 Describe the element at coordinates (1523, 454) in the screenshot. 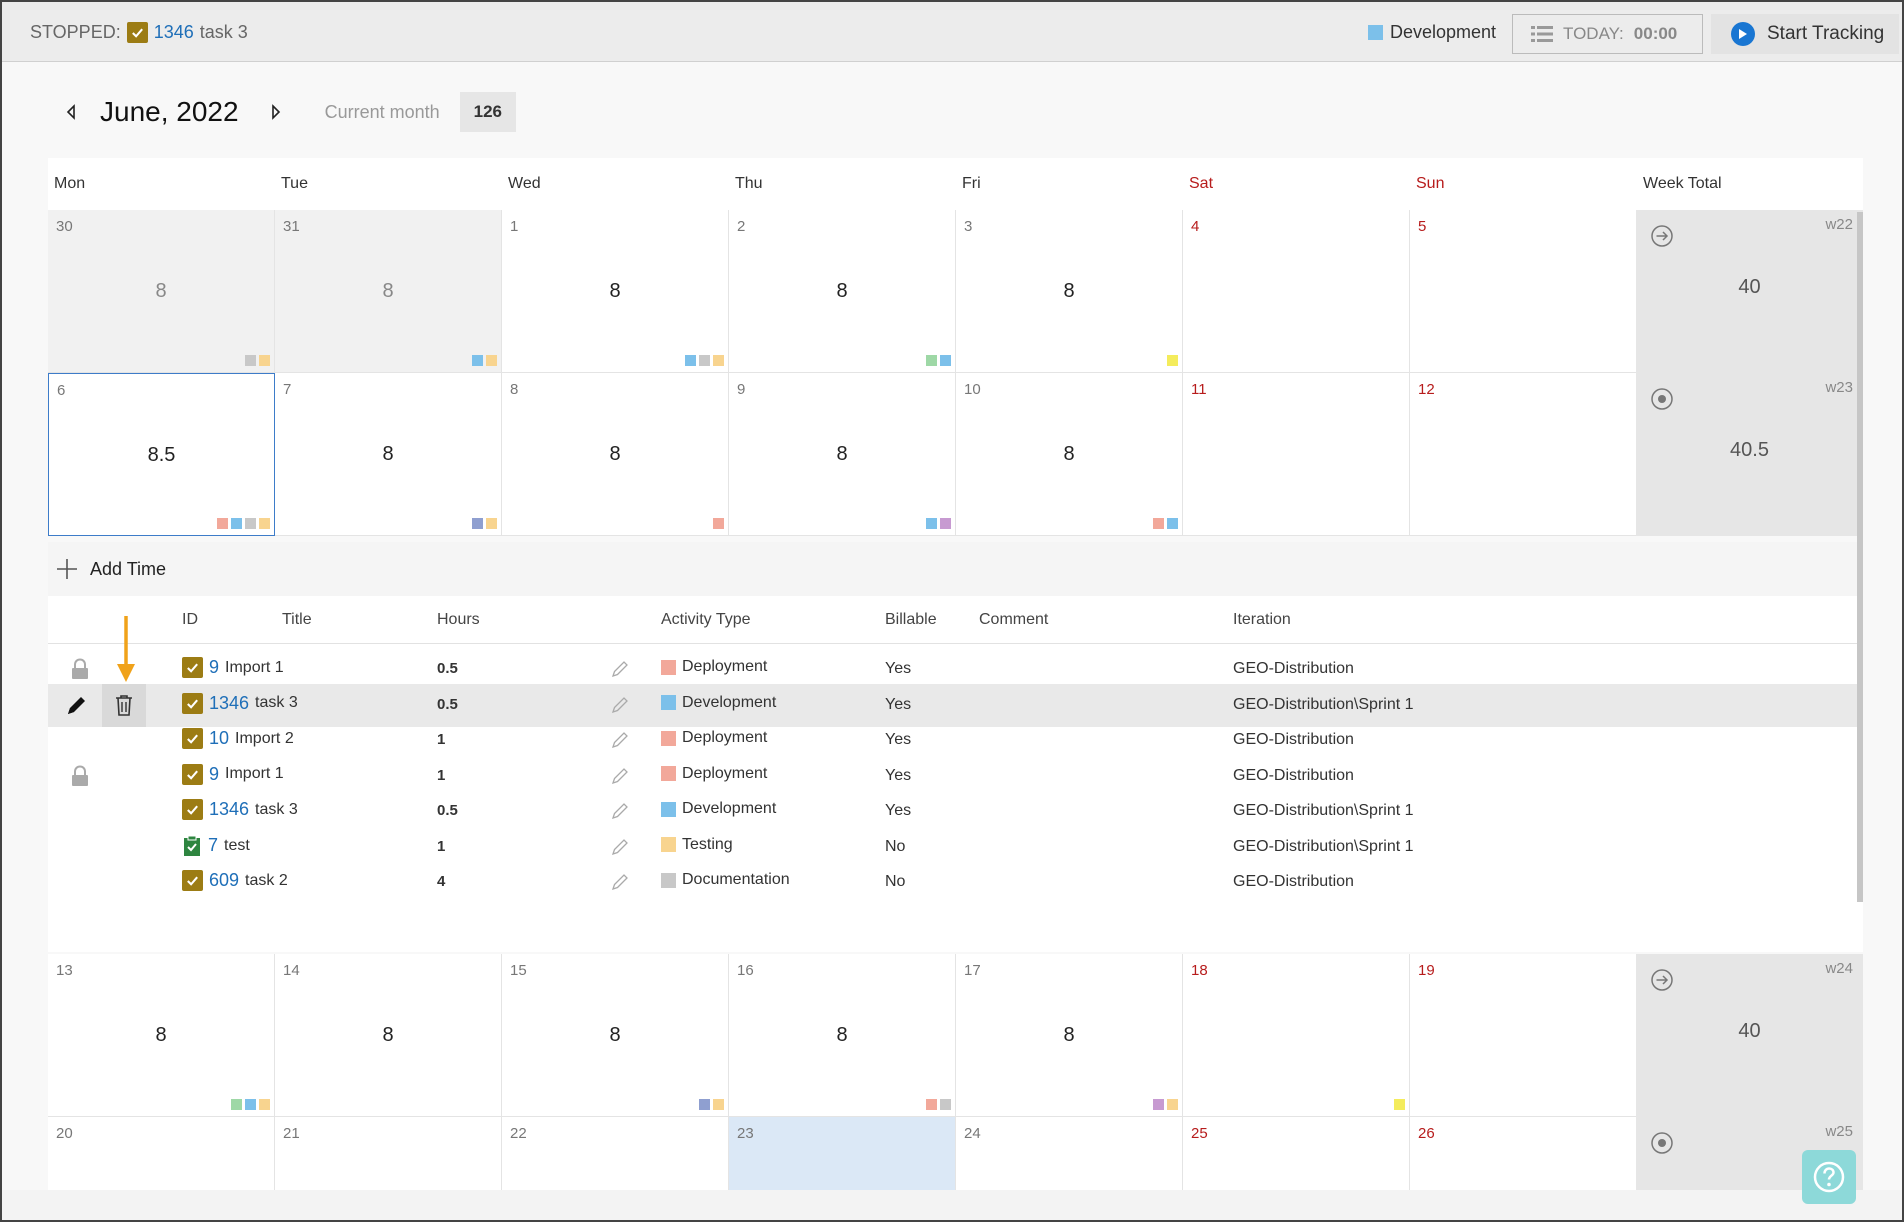

I see `calendar-day-cell: 12` at that location.